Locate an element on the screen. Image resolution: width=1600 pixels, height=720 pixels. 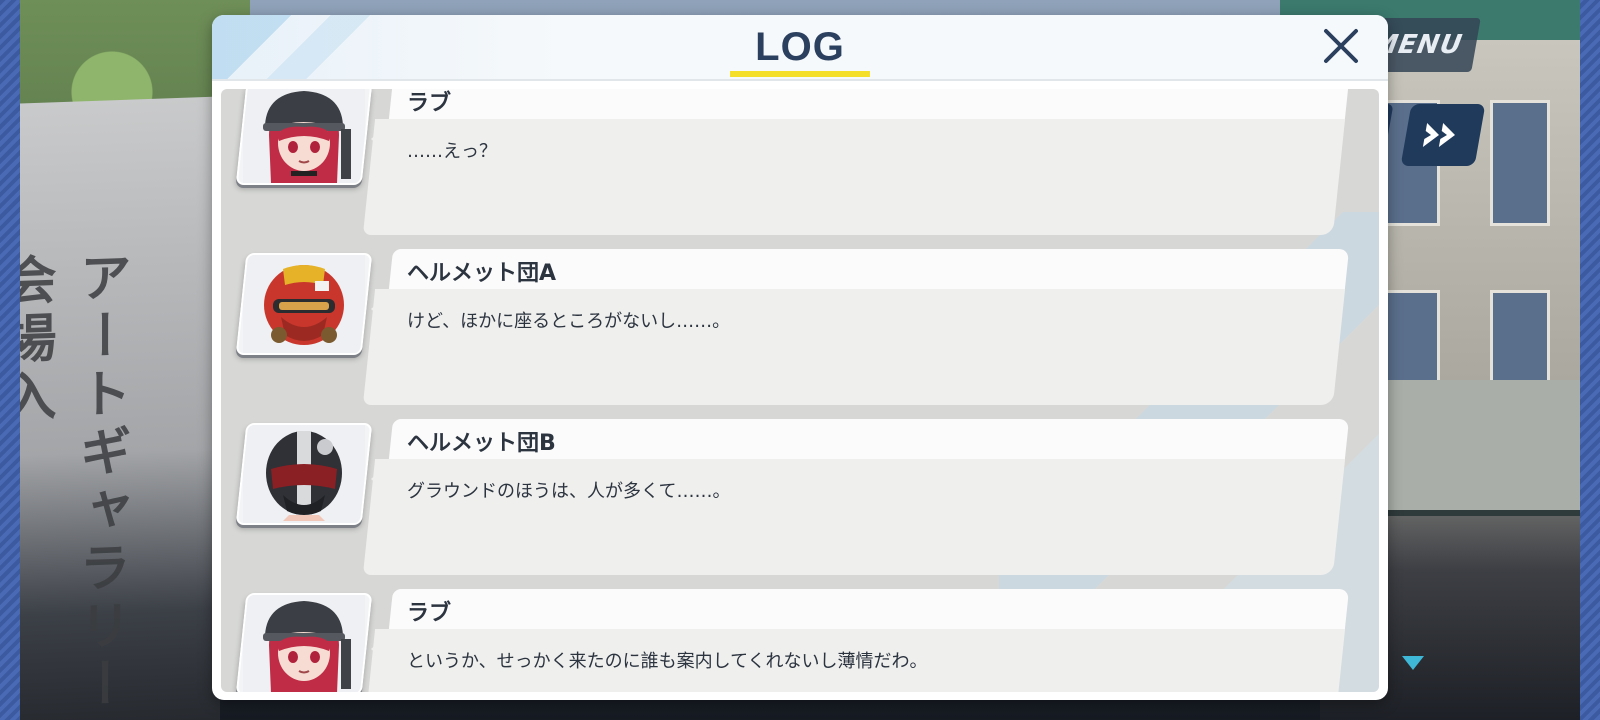
gallery-banner: アートギャラリー会場入 is located at coordinates (120, 408).